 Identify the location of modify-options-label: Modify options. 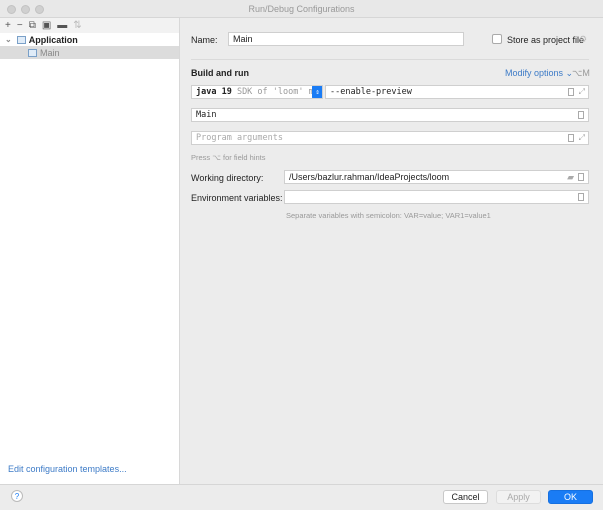
(534, 73).